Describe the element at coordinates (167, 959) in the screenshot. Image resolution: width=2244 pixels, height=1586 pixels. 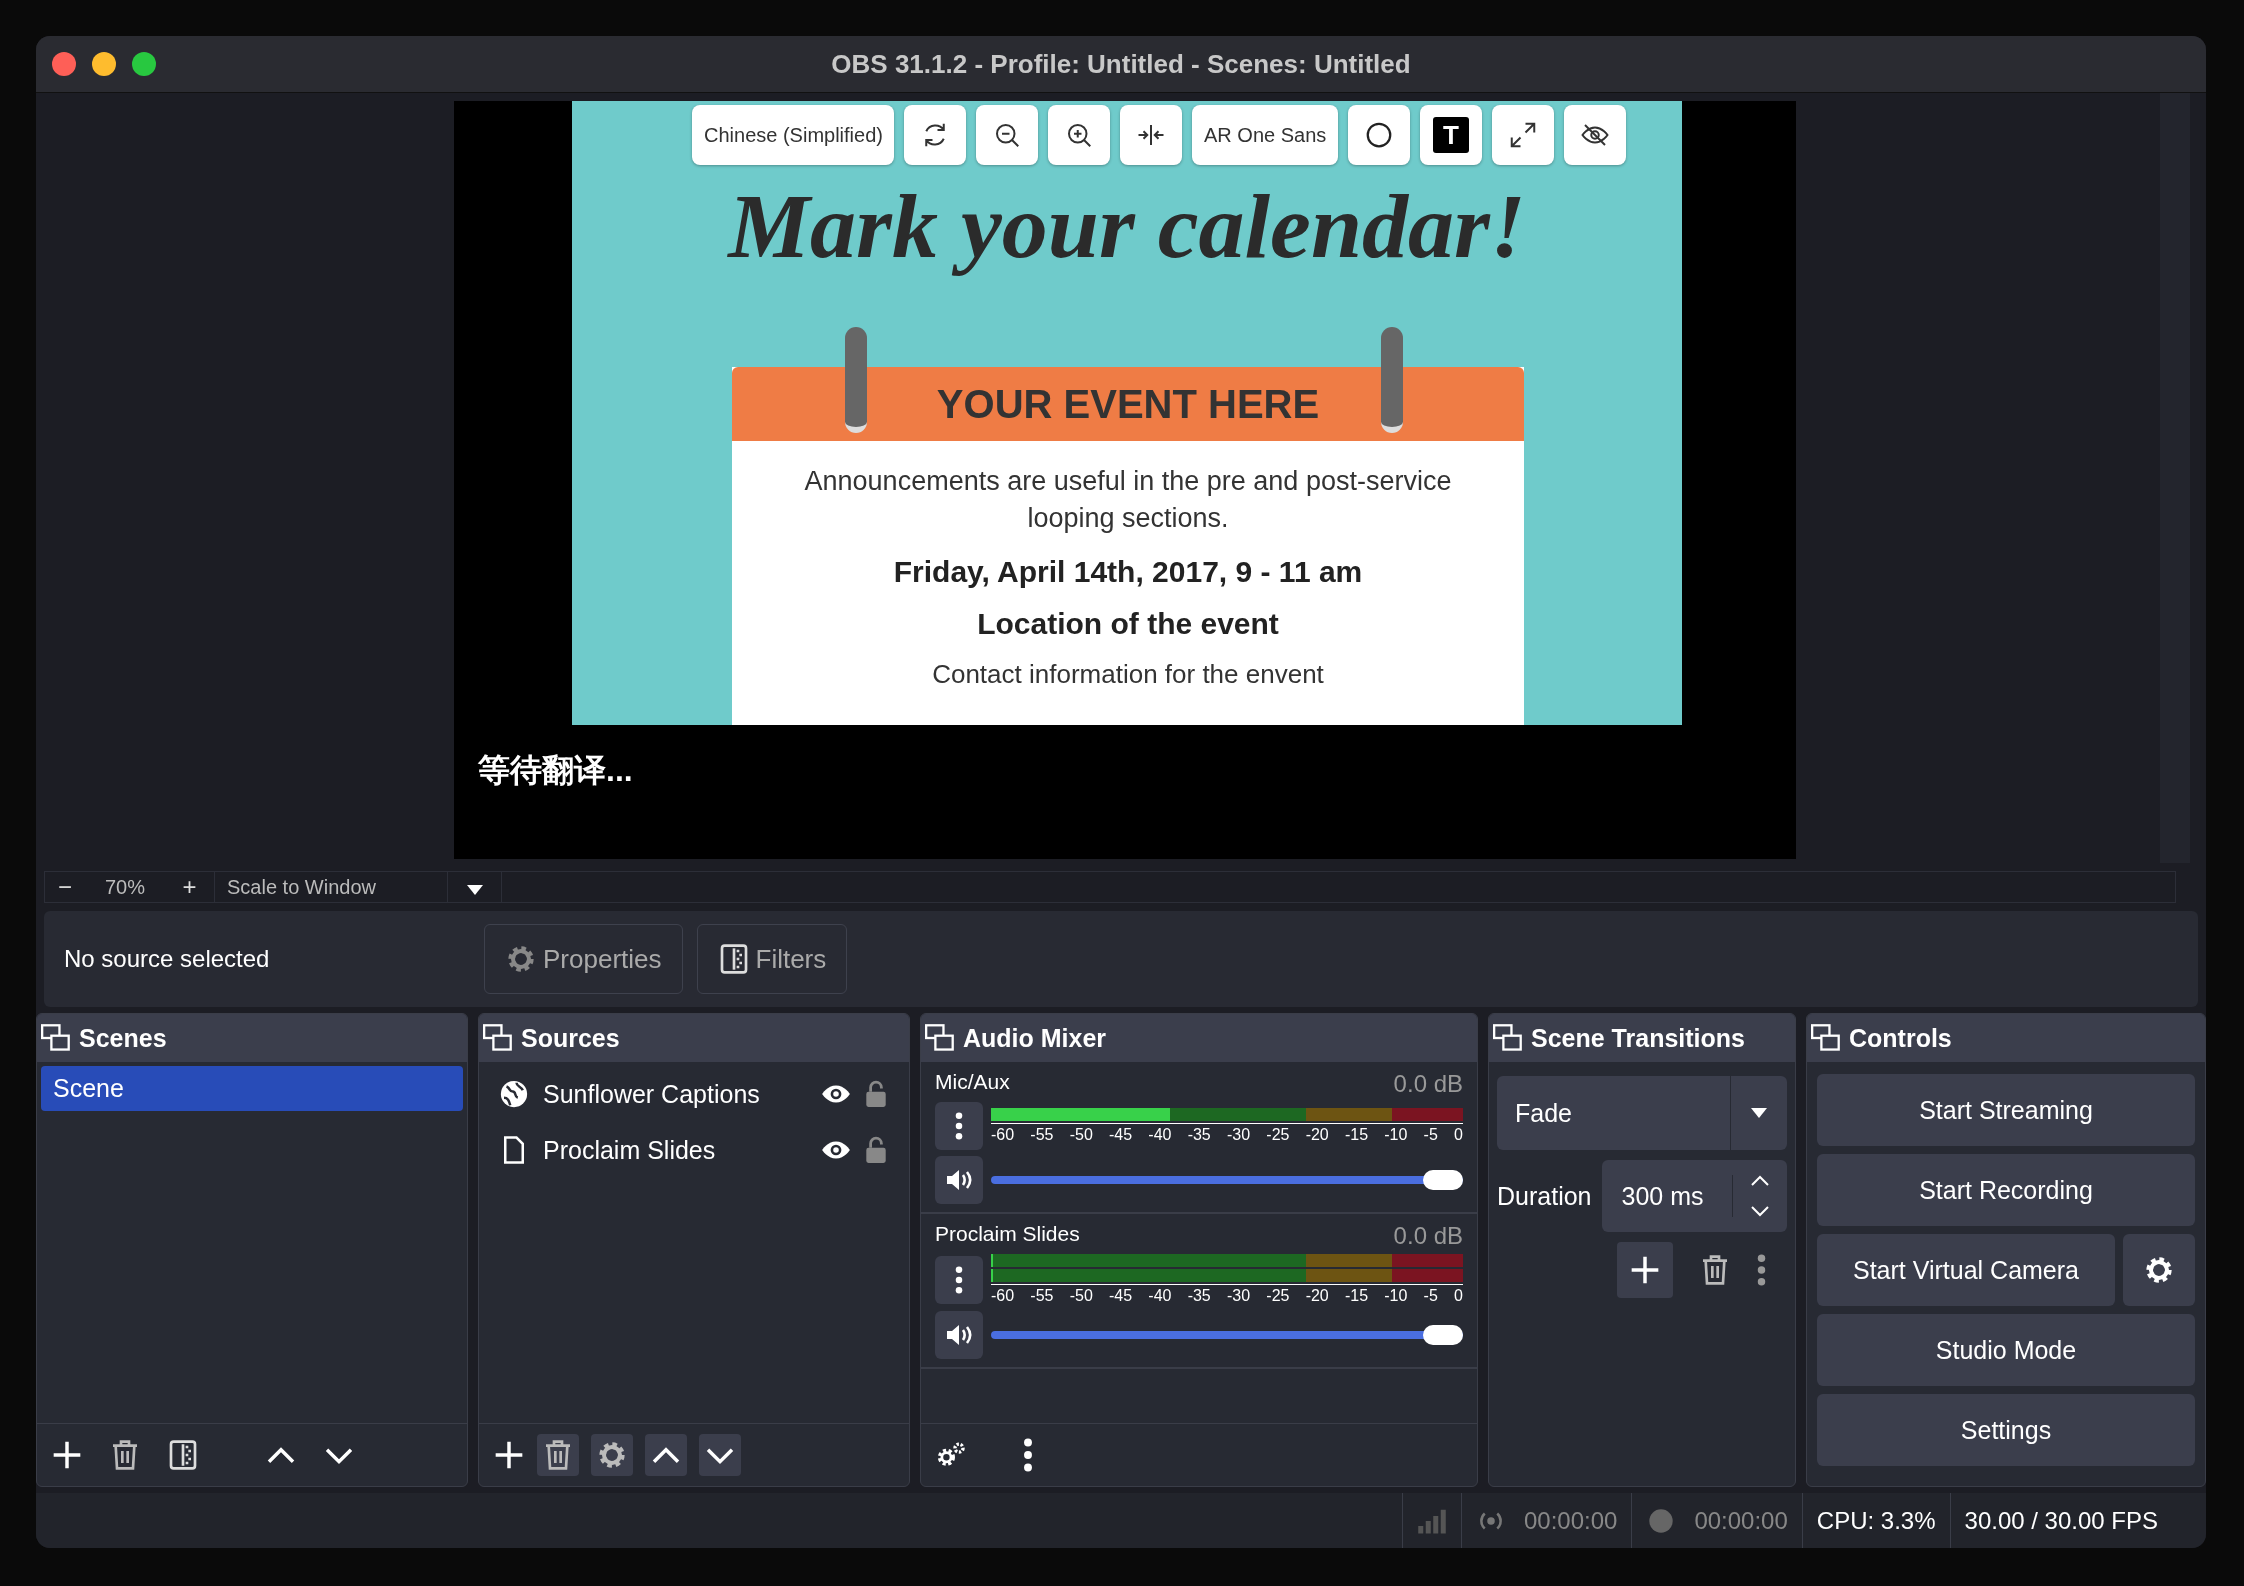
I see `source-status: No source selected` at that location.